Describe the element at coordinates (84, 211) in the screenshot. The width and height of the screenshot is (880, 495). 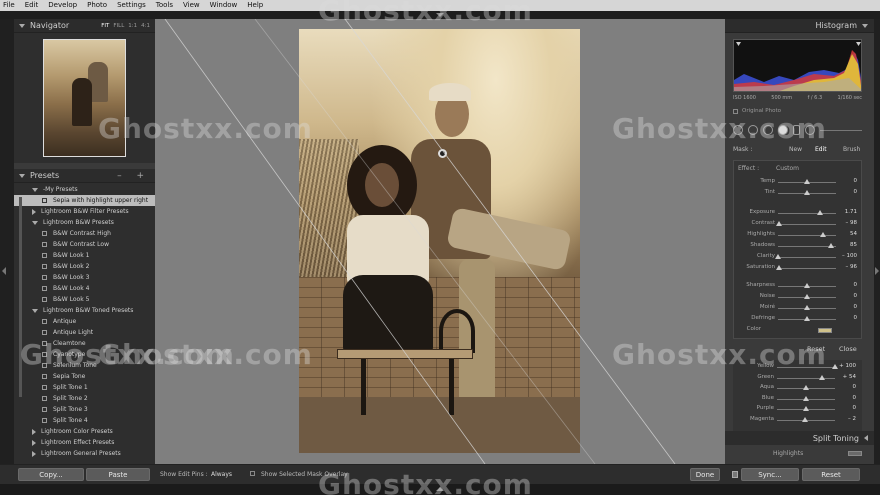
I see `preset-folder: Lightroom B&W Filter Presets` at that location.